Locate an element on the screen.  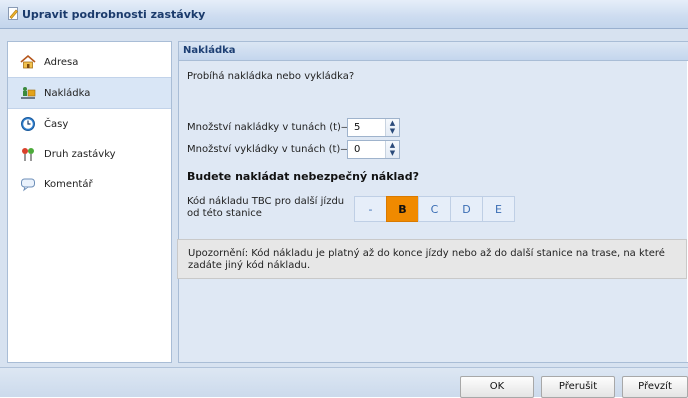
load-amount-label: Množství nakládky v tunách (t)— is located at coordinates (269, 127).